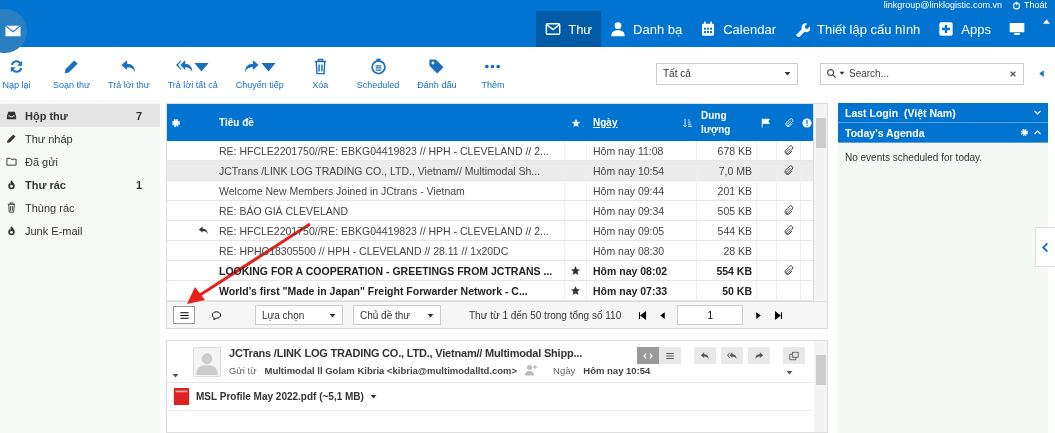 This screenshot has height=433, width=1055. What do you see at coordinates (758, 315) in the screenshot?
I see `next-icon` at bounding box center [758, 315].